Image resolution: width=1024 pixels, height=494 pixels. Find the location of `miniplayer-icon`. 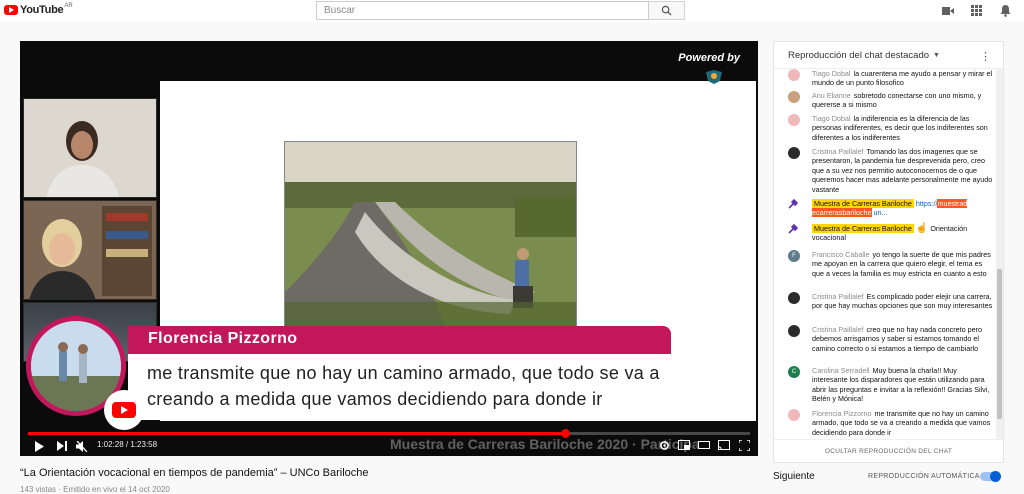

miniplayer-icon is located at coordinates (684, 445).